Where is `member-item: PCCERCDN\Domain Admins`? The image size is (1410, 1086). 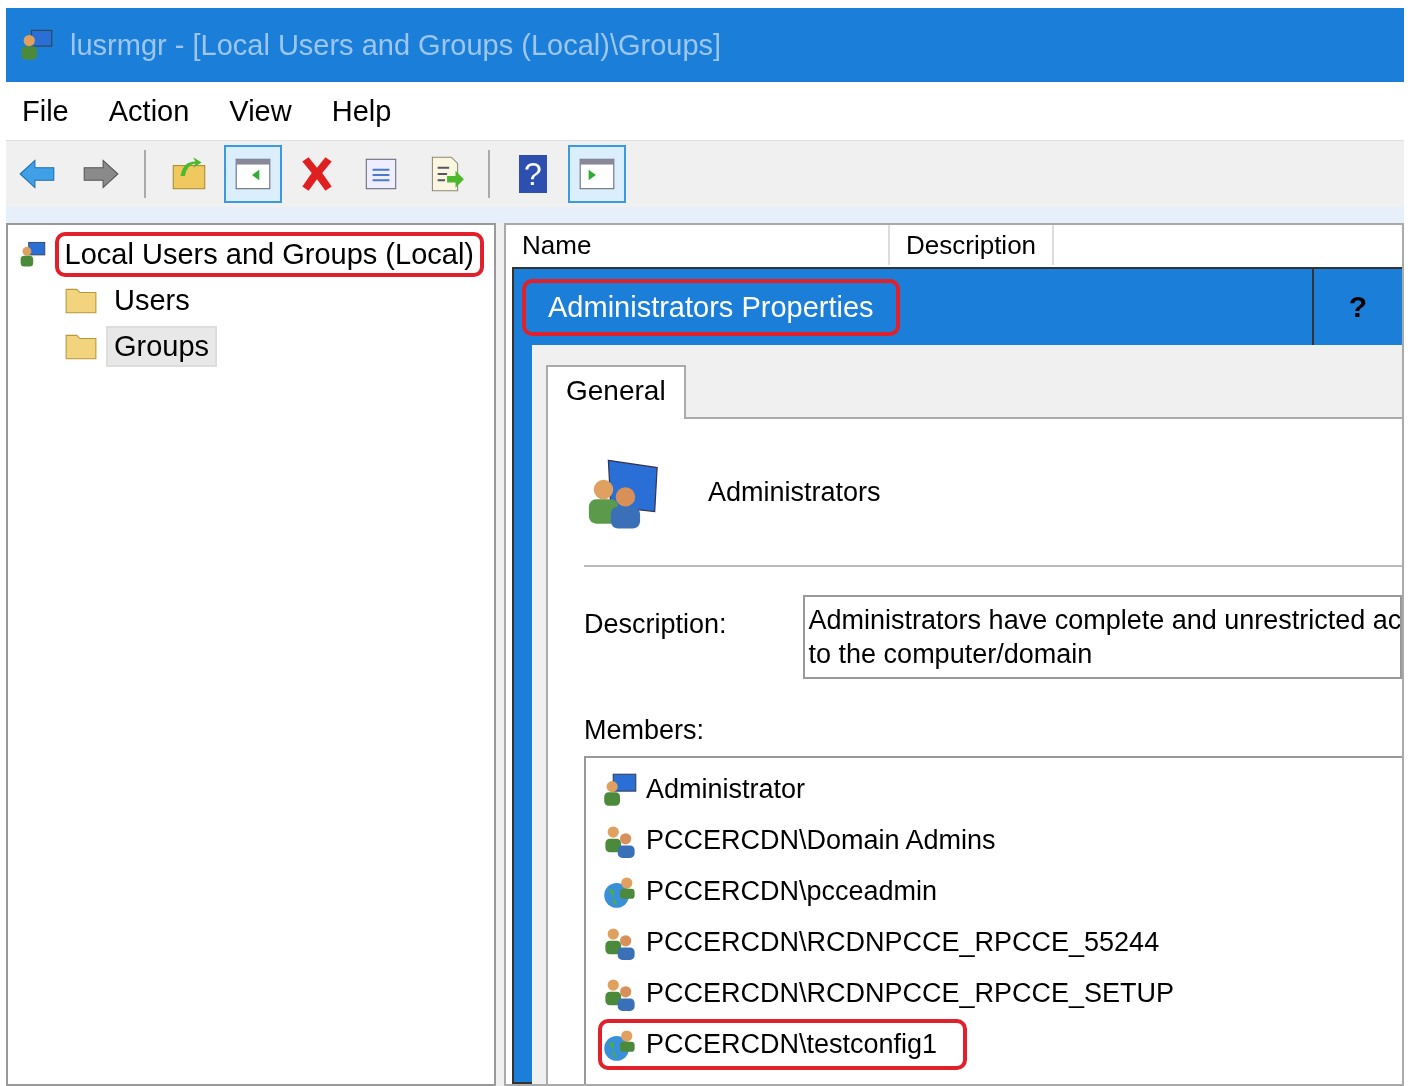
member-item: PCCERCDN\Domain Admins is located at coordinates (812, 840).